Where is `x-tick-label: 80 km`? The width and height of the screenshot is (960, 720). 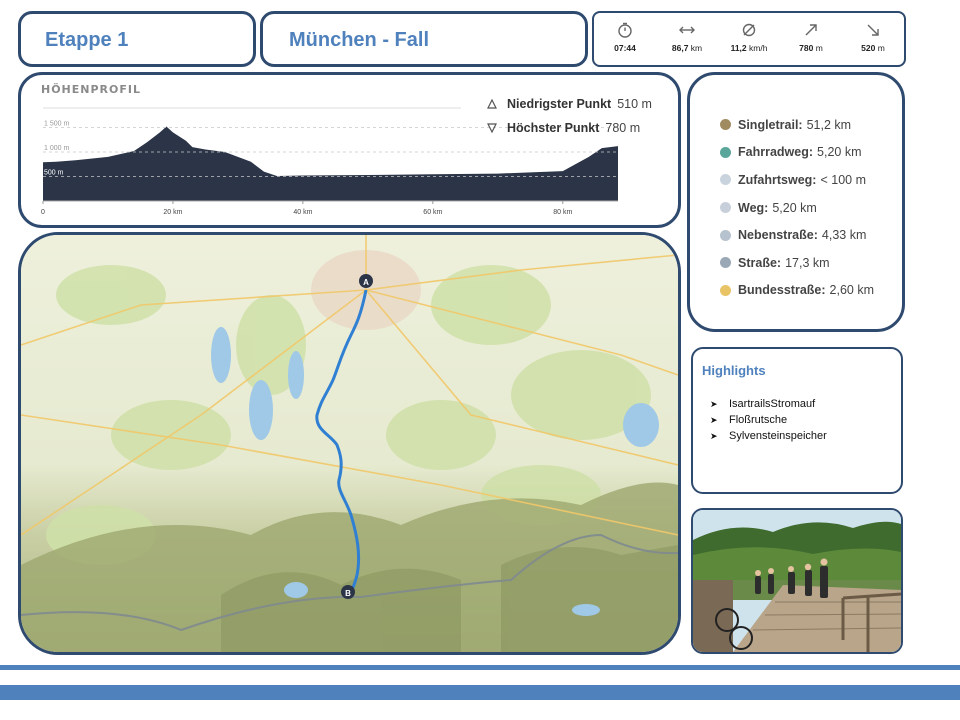 x-tick-label: 80 km is located at coordinates (562, 212).